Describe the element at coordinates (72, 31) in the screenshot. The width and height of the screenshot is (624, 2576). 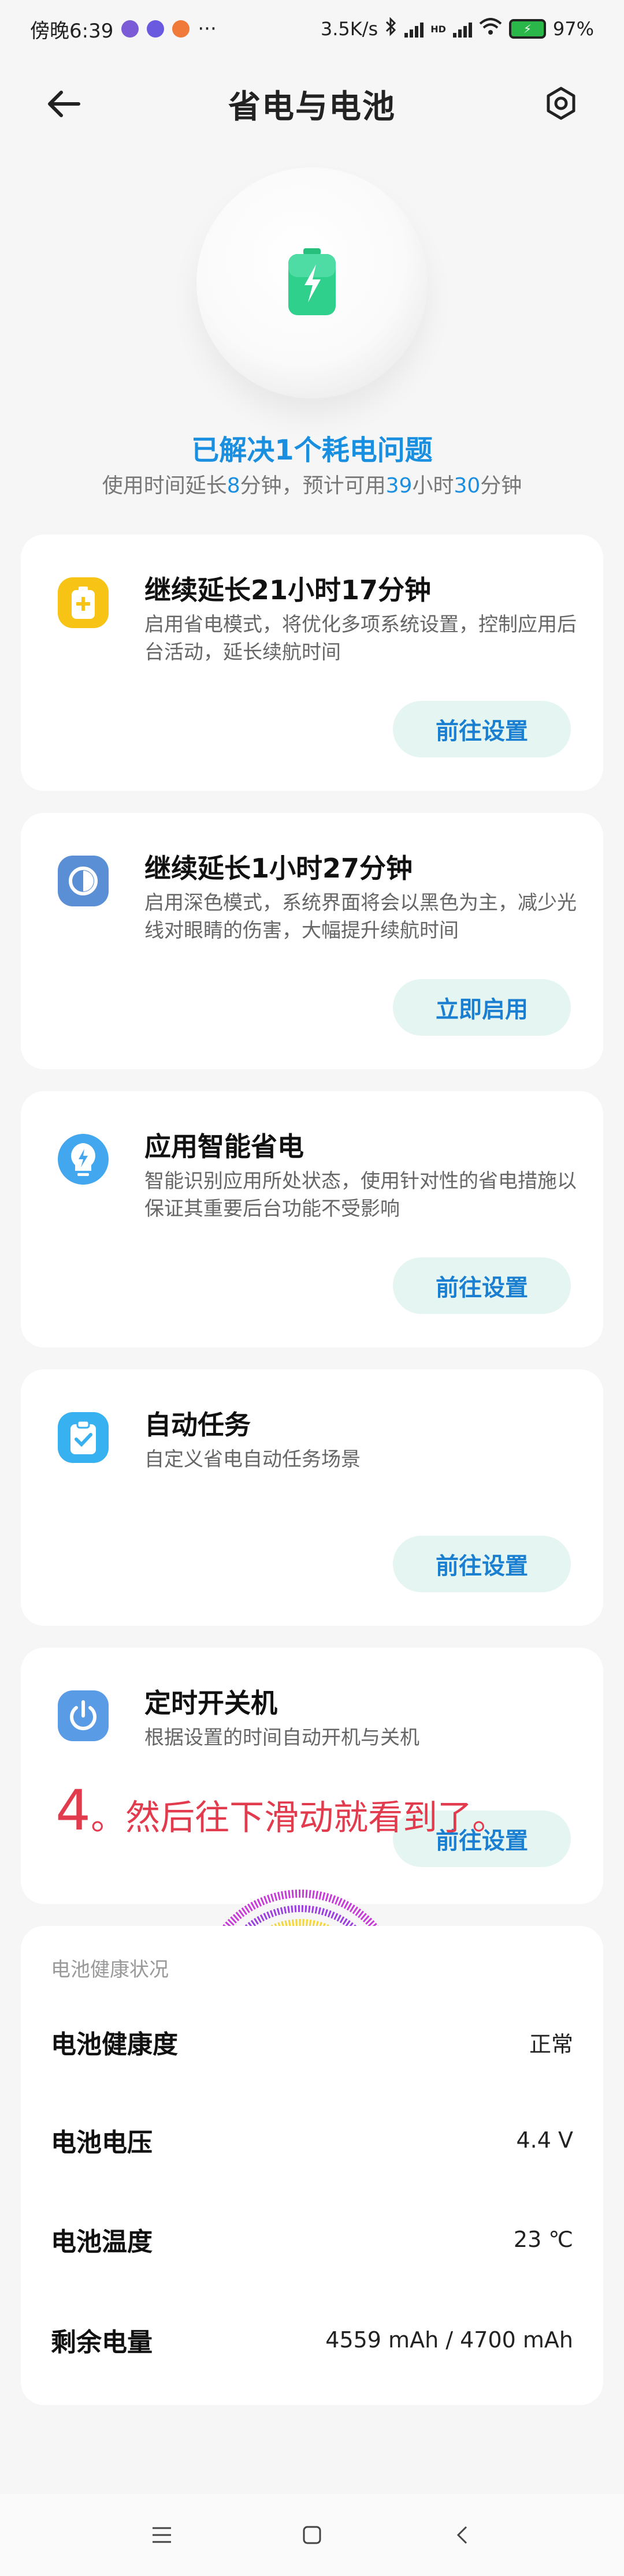
I see `clock: 傍晚6:39` at that location.